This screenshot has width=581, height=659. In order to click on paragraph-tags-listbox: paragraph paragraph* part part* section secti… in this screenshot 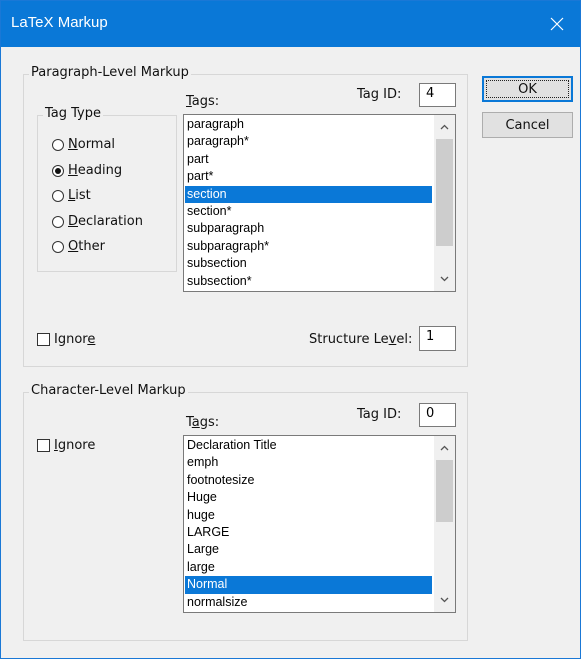, I will do `click(319, 203)`.